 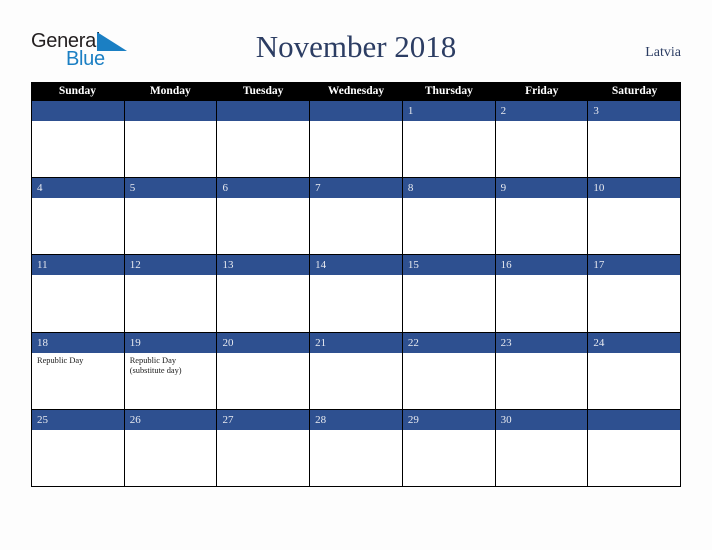 What do you see at coordinates (263, 188) in the screenshot?
I see `day-number: 6` at bounding box center [263, 188].